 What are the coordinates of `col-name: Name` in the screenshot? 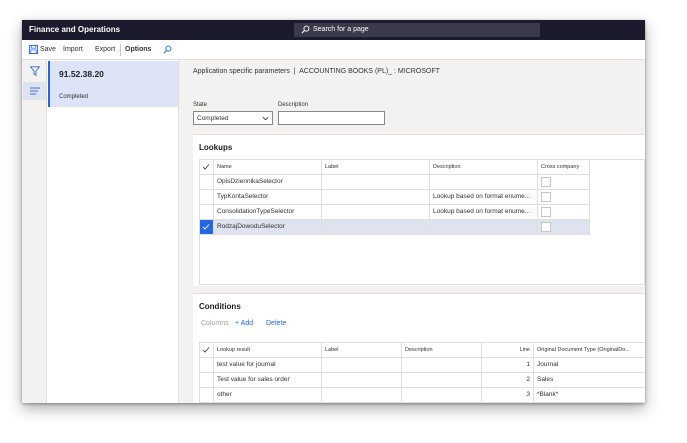 It's located at (268, 167).